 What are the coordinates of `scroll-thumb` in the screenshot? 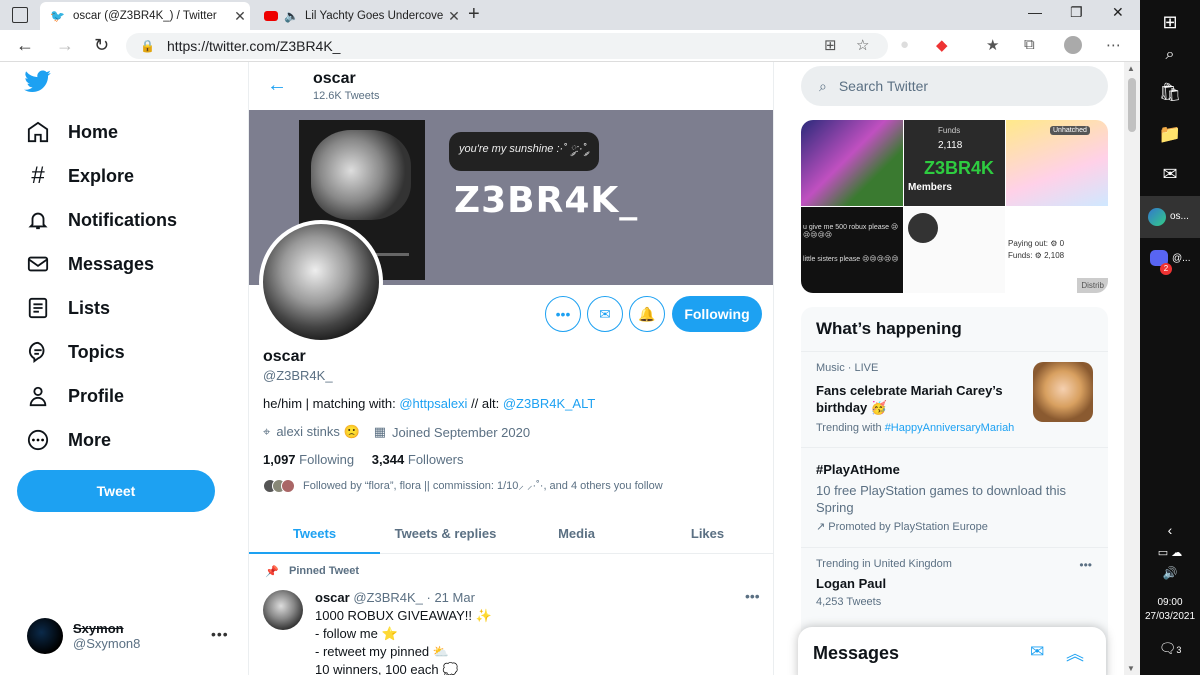 It's located at (1132, 105).